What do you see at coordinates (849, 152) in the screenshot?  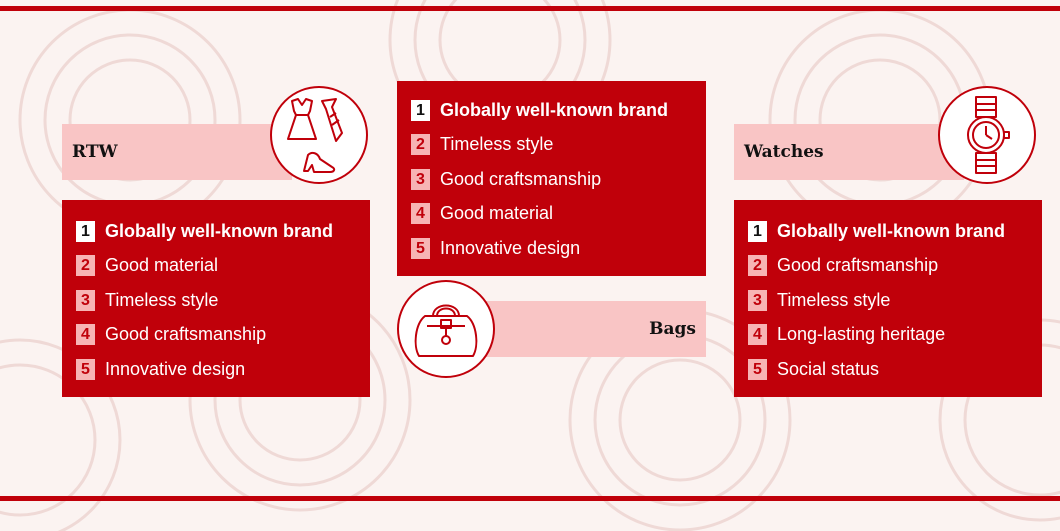 I see `watches-label-band: Watches` at bounding box center [849, 152].